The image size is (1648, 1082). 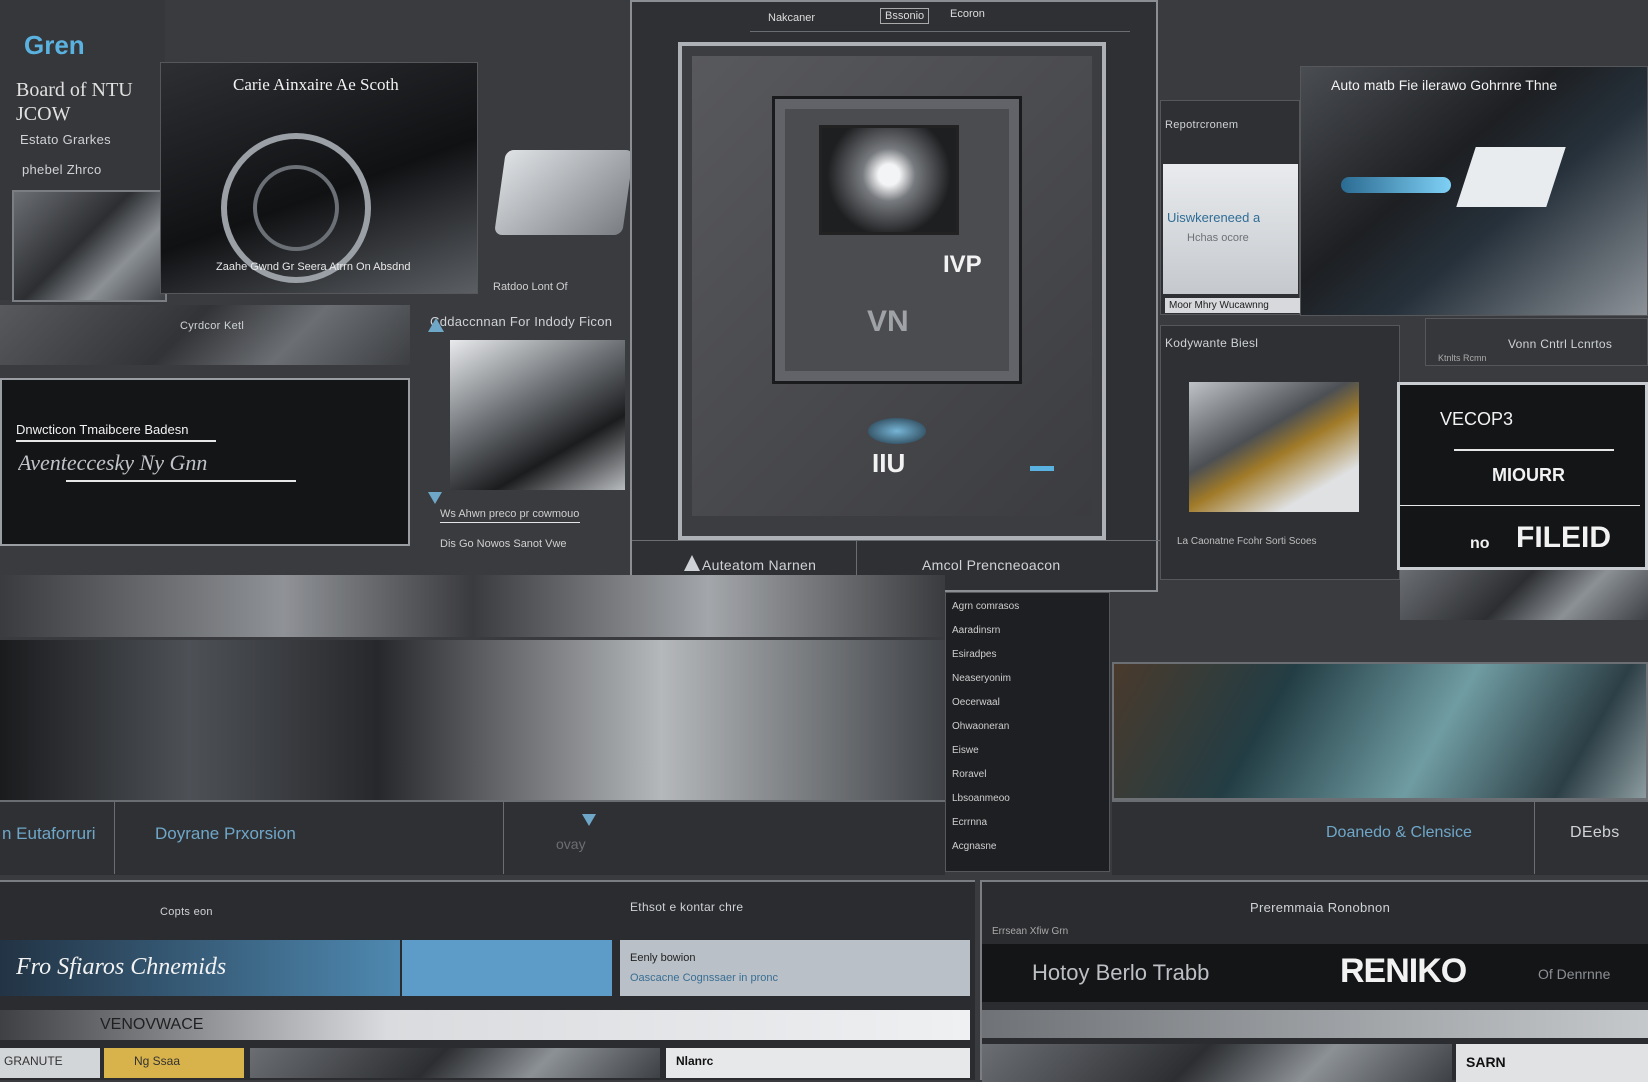 What do you see at coordinates (687, 907) in the screenshot?
I see `bottom-label: Ethsot e kontar chre` at bounding box center [687, 907].